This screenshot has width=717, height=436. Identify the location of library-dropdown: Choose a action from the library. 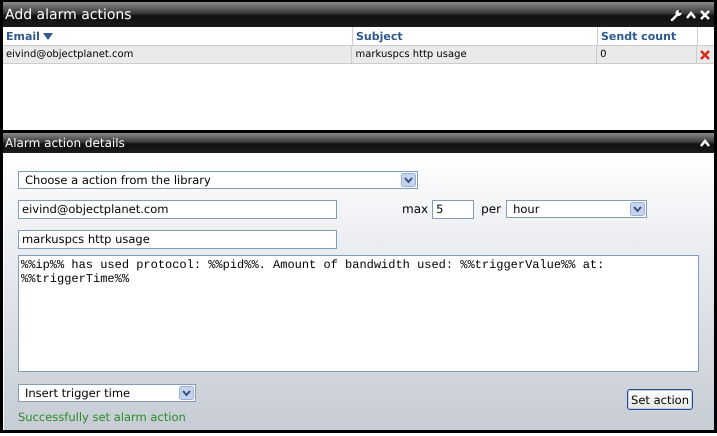
(218, 180).